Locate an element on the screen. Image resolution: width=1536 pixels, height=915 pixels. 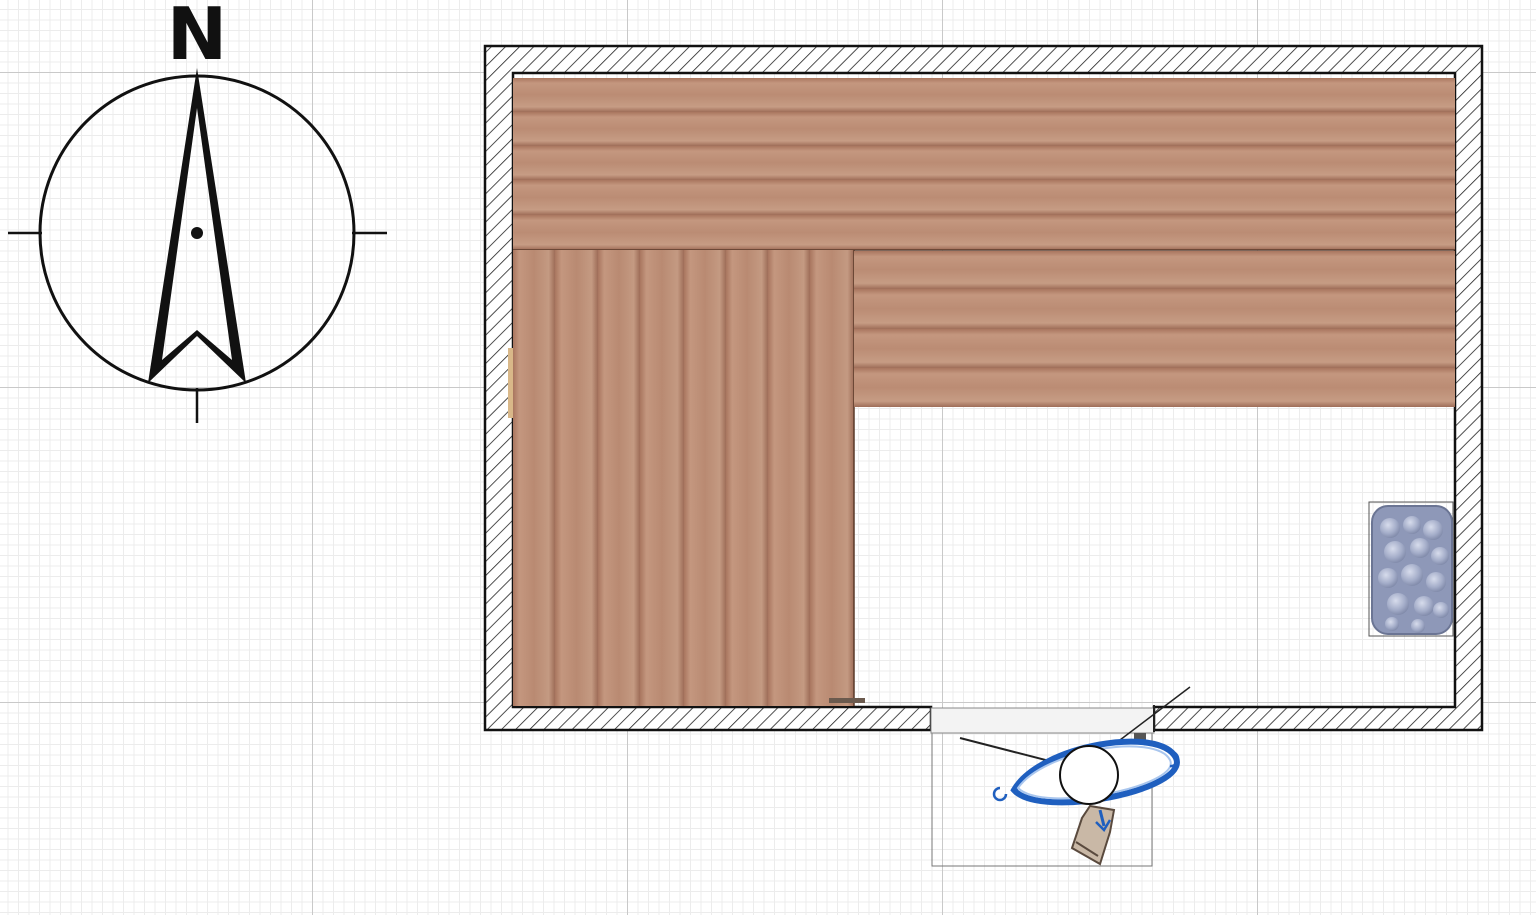
lower-bench-left is located at coordinates (686, 478).